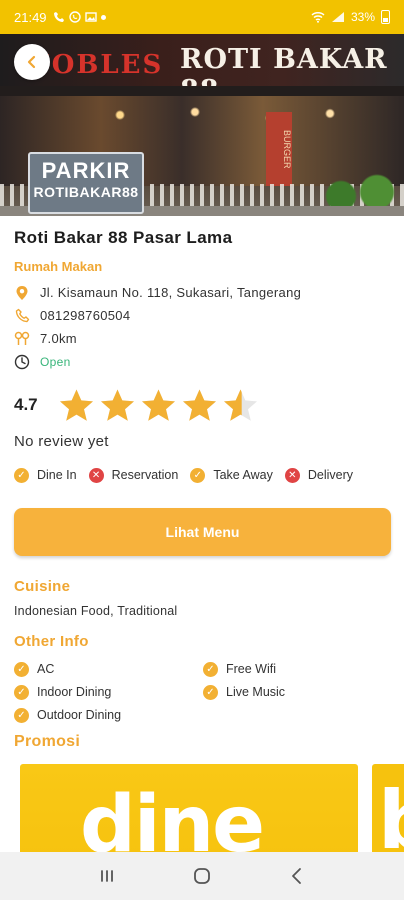 Image resolution: width=404 pixels, height=900 pixels. Describe the element at coordinates (51, 641) in the screenshot. I see `other-info-heading: Other Info` at that location.